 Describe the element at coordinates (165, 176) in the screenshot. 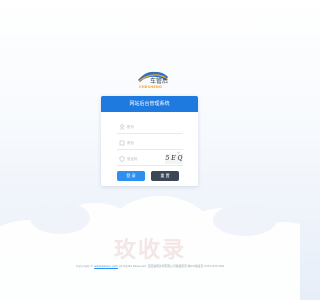

I see `reset-button: 重 置` at that location.